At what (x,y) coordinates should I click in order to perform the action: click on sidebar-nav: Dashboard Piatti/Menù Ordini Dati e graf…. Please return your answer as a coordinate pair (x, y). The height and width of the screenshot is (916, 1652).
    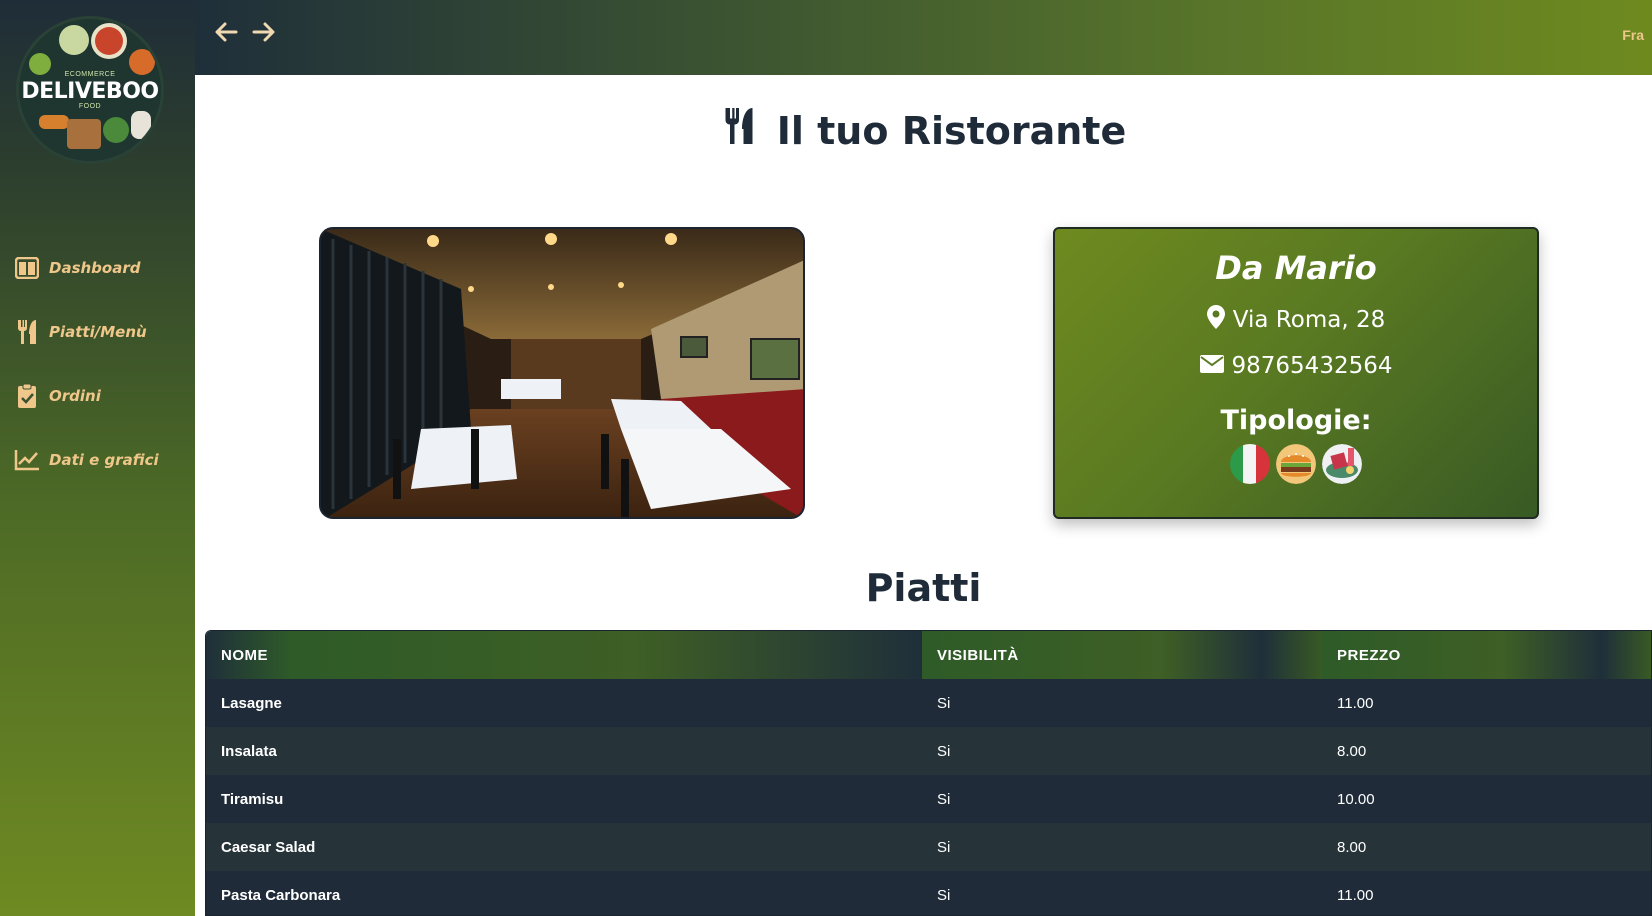
    Looking at the image, I should click on (97, 364).